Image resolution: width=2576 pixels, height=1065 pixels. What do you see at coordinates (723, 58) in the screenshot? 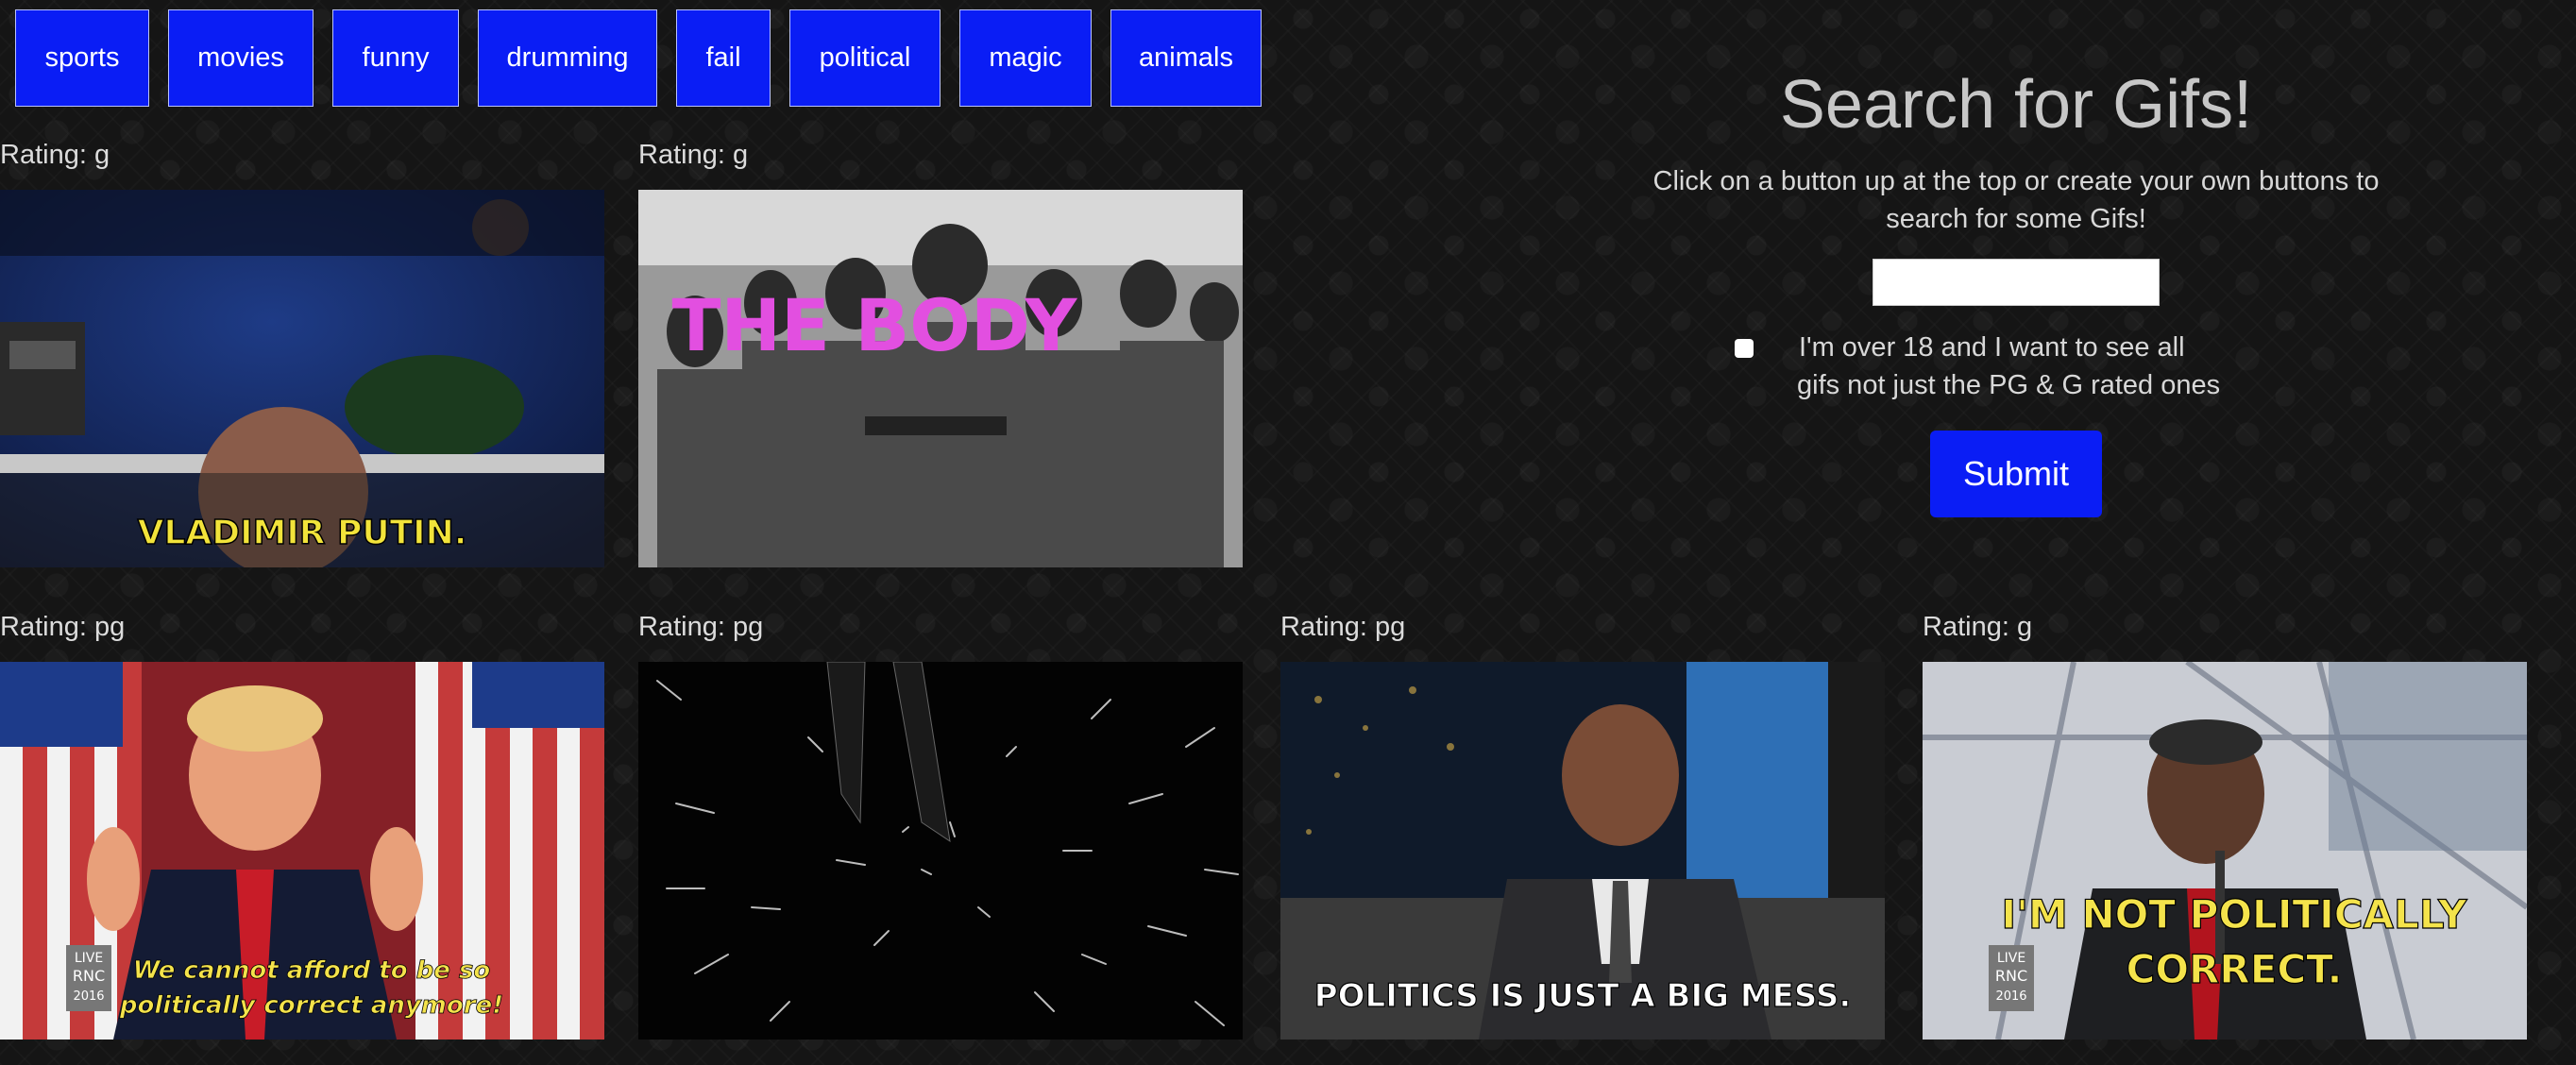
I see `topic-button-fail: fail` at bounding box center [723, 58].